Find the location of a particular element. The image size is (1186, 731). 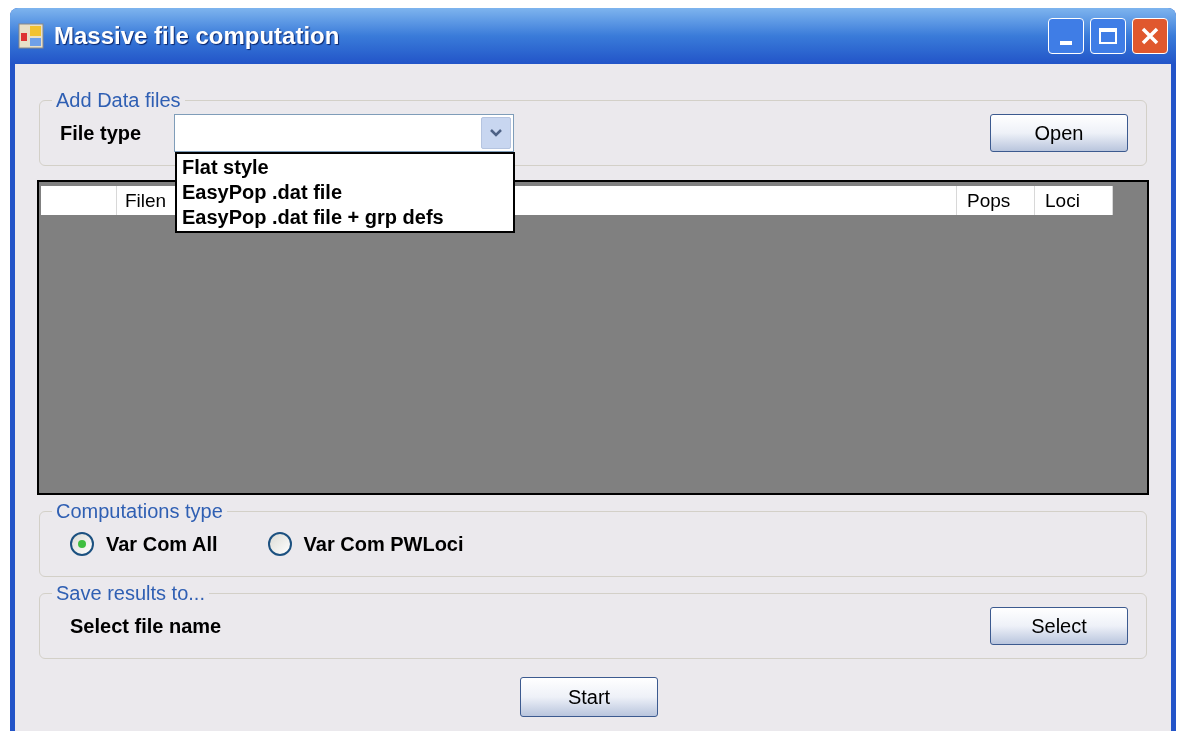

column-header: Filen is located at coordinates (145, 200).